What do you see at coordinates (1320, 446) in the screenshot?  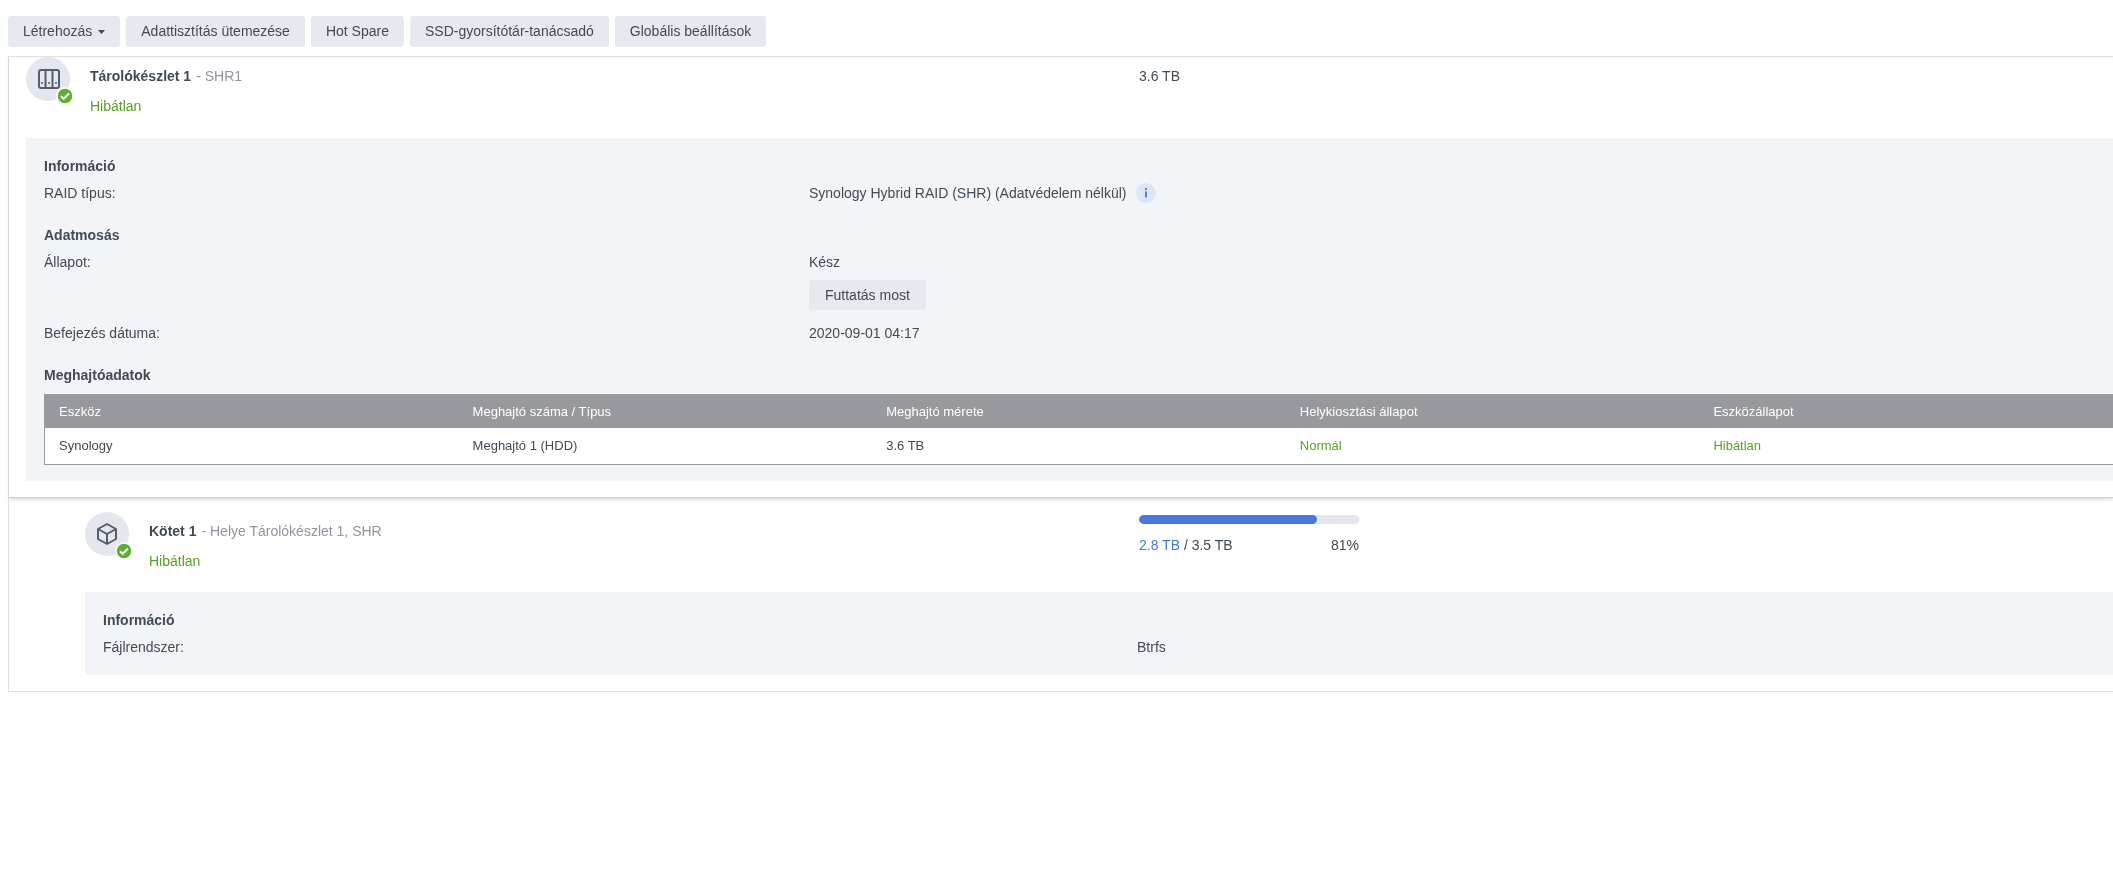 I see `table-cell-text: Normál` at bounding box center [1320, 446].